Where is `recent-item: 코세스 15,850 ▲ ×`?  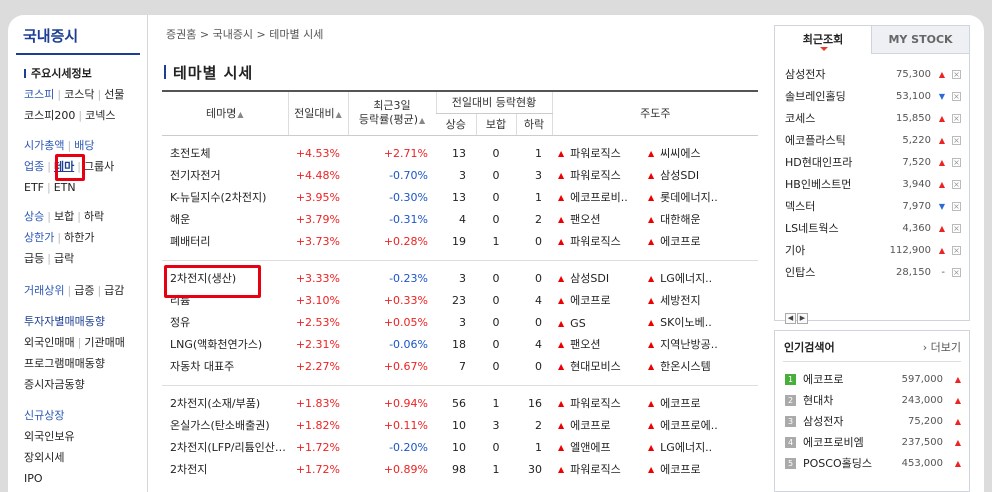
recent-item: 코세스 15,850 ▲ × is located at coordinates (873, 119).